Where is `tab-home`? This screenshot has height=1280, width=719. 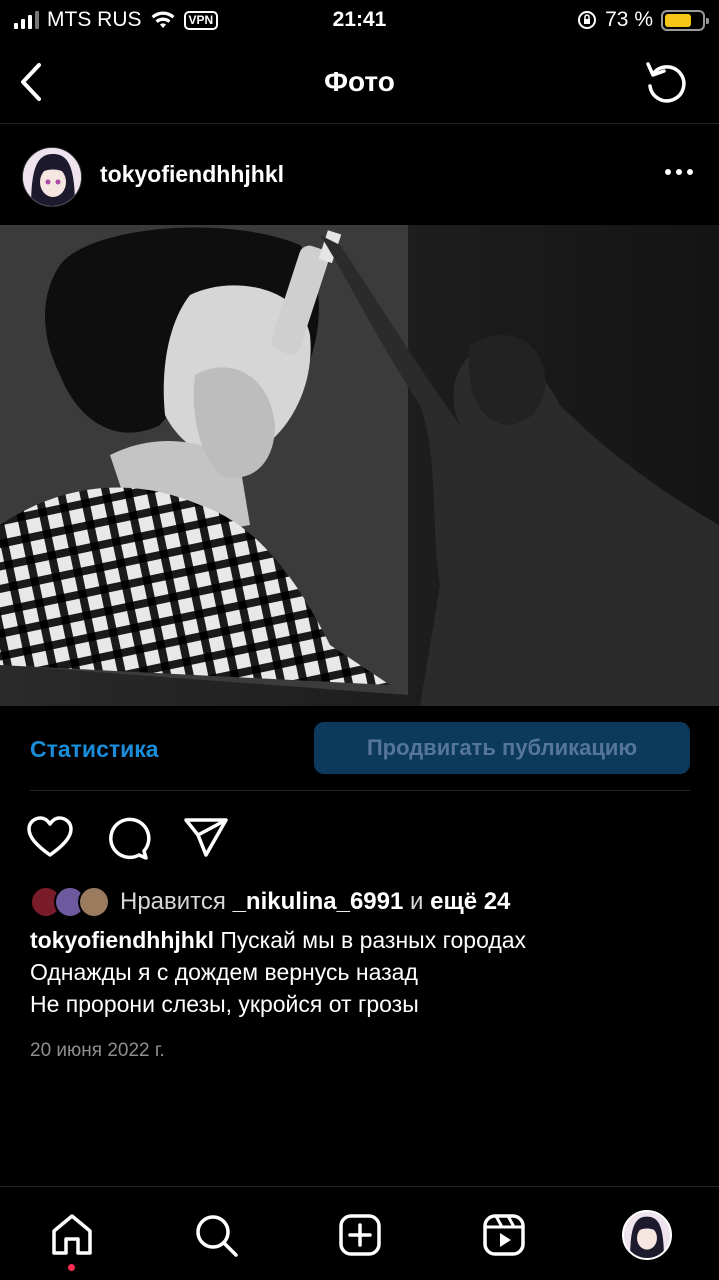 tab-home is located at coordinates (72, 1235).